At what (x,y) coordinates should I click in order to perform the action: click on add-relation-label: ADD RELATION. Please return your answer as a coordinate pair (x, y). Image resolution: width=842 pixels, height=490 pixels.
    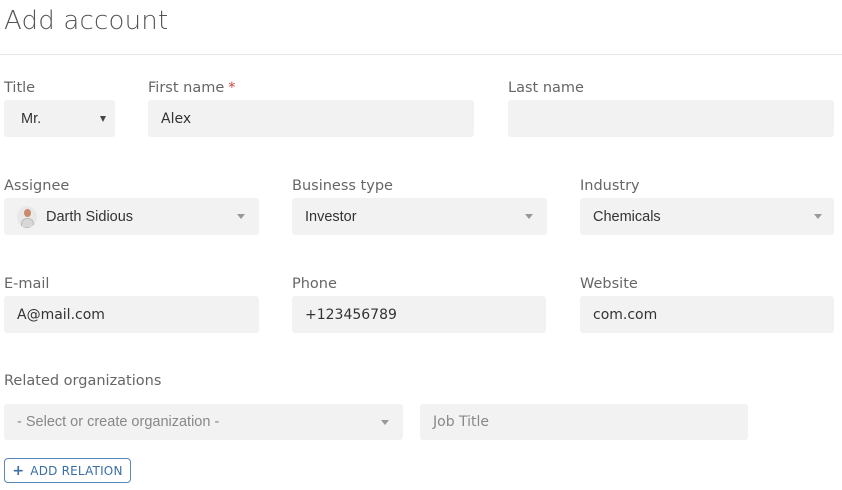
    Looking at the image, I should click on (76, 470).